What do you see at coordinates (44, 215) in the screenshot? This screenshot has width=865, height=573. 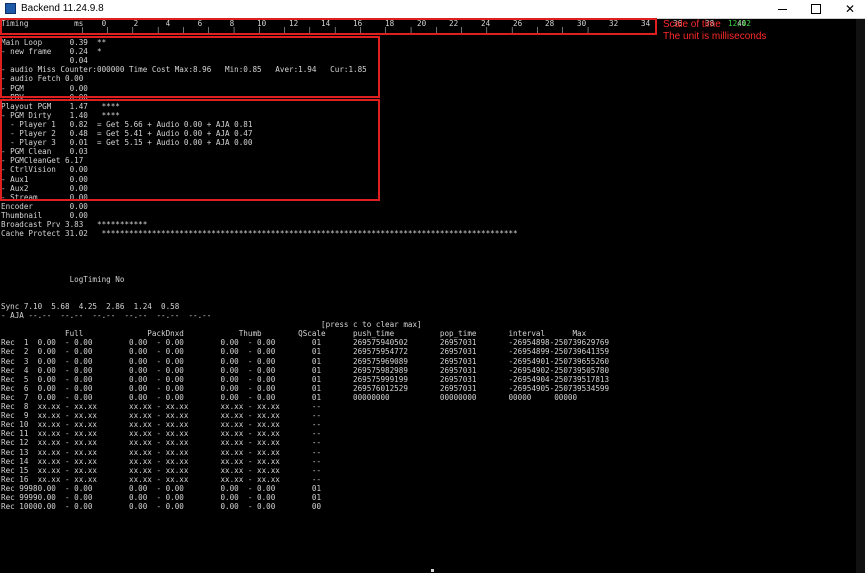 I see `console-line: Thumbnail 0.00` at bounding box center [44, 215].